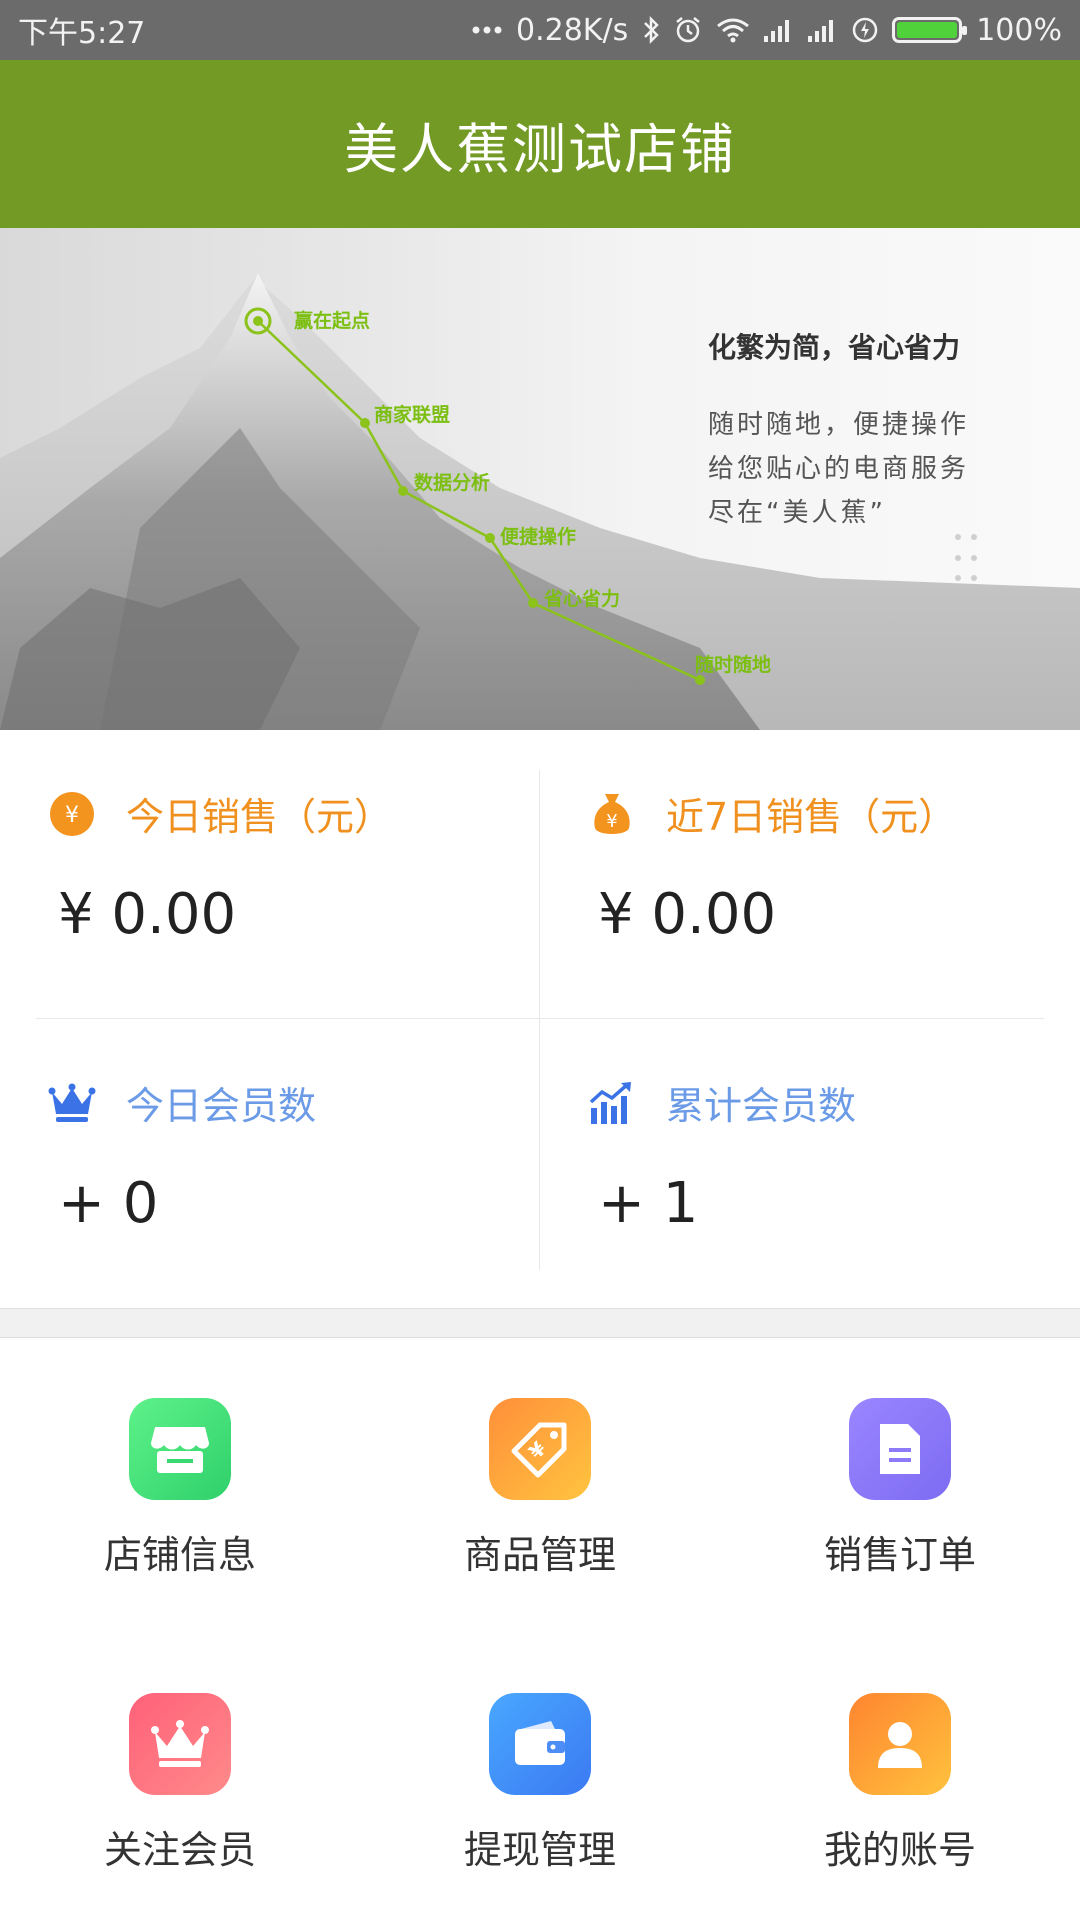 The width and height of the screenshot is (1080, 1928). What do you see at coordinates (648, 1203) in the screenshot?
I see `stat-value: + 1` at bounding box center [648, 1203].